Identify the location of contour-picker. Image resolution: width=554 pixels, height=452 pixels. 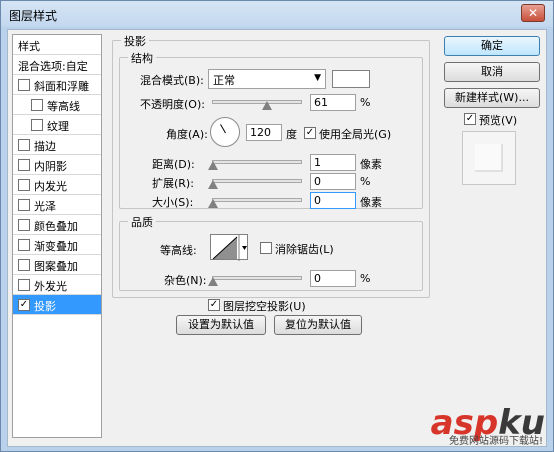
(229, 247).